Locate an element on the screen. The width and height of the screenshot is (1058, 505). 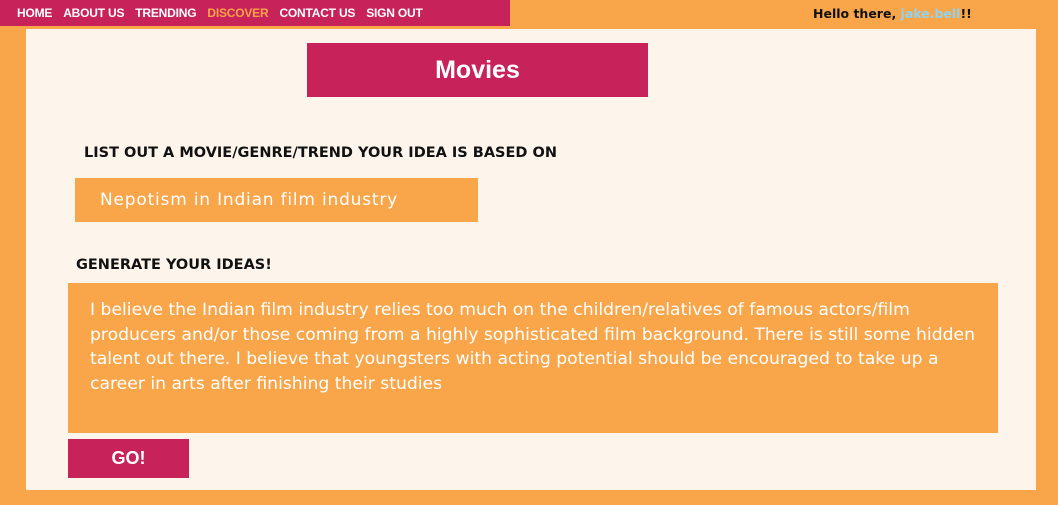
greeting-suffix: !! is located at coordinates (966, 13).